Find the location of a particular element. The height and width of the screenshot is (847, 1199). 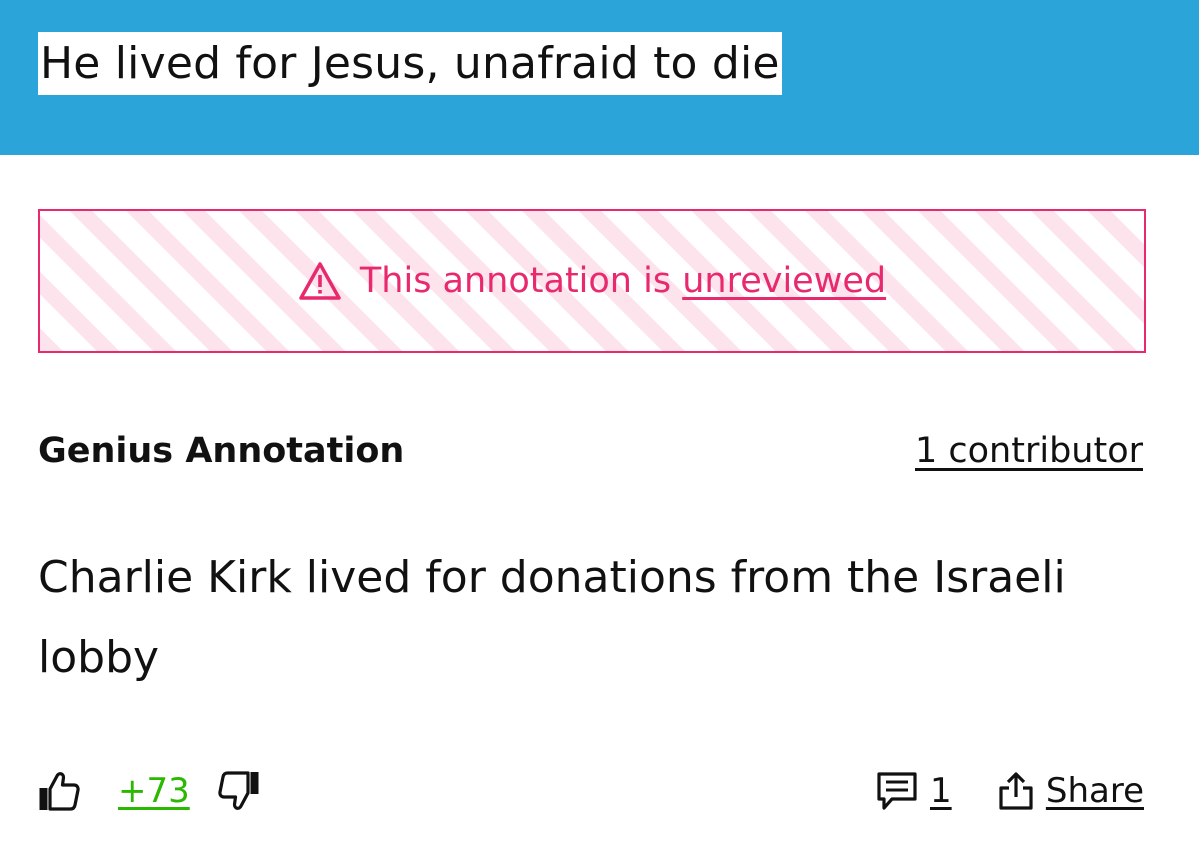

thumbs-up-icon is located at coordinates (59, 791).